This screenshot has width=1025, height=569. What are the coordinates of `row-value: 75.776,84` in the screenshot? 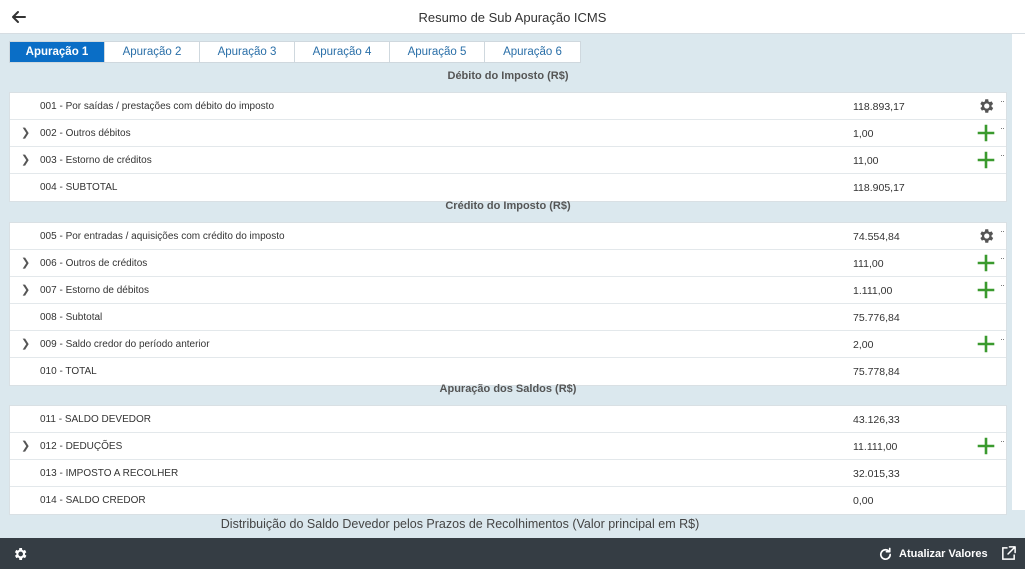 It's located at (876, 318).